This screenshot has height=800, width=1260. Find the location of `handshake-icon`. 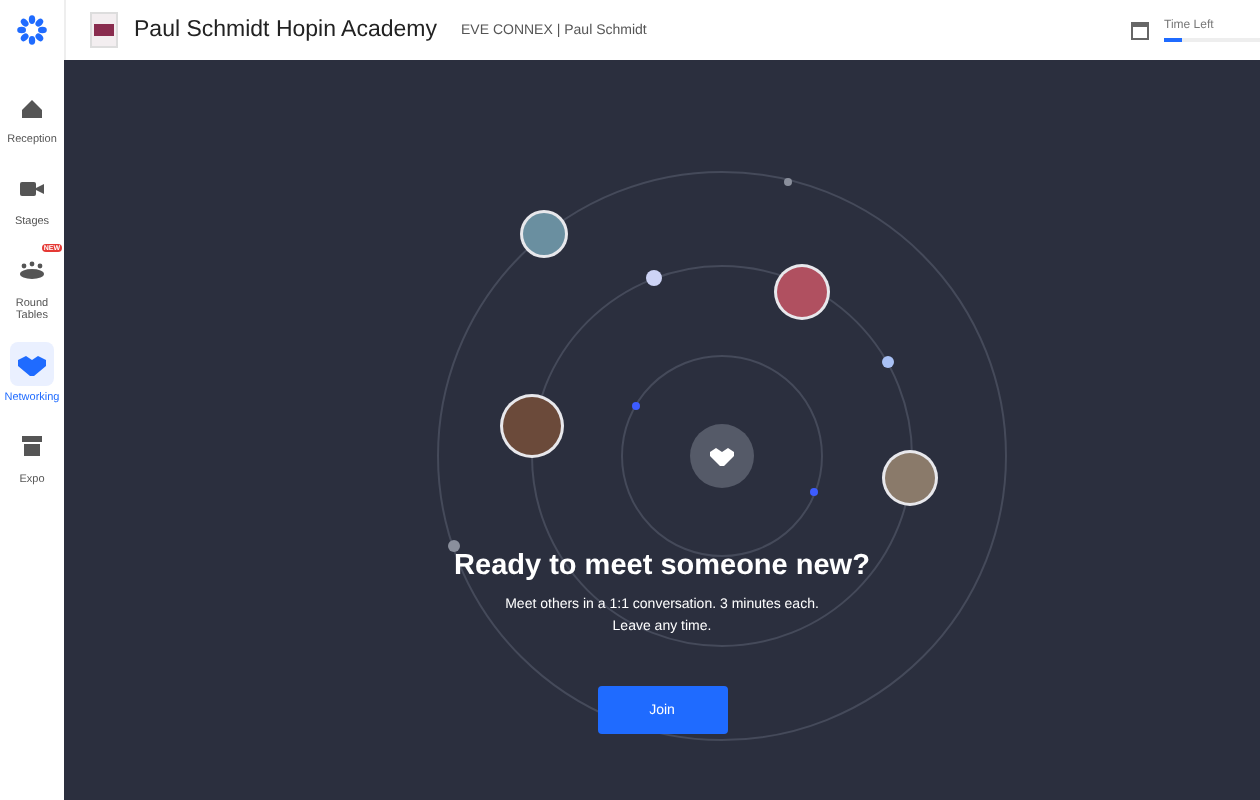

handshake-icon is located at coordinates (722, 456).